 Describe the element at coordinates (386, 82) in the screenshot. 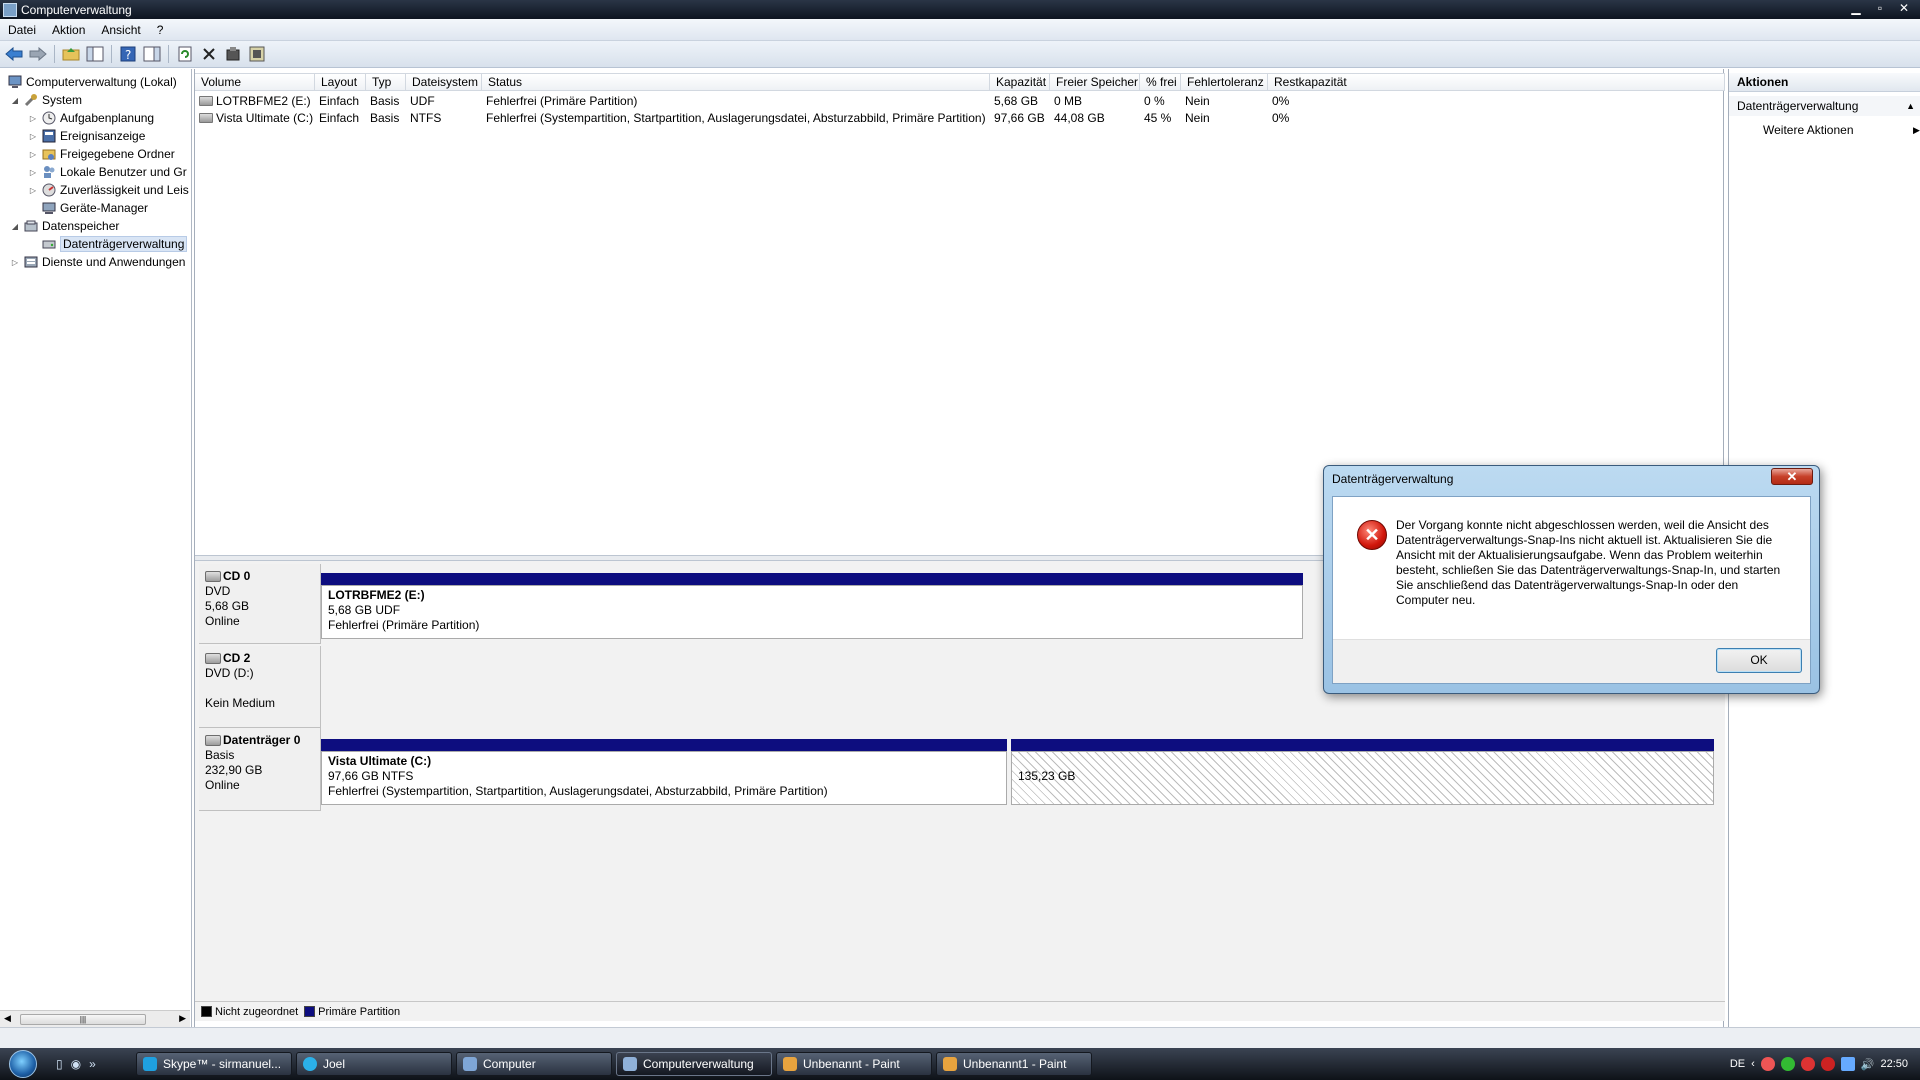

I see `column-header-typ: Typ` at that location.